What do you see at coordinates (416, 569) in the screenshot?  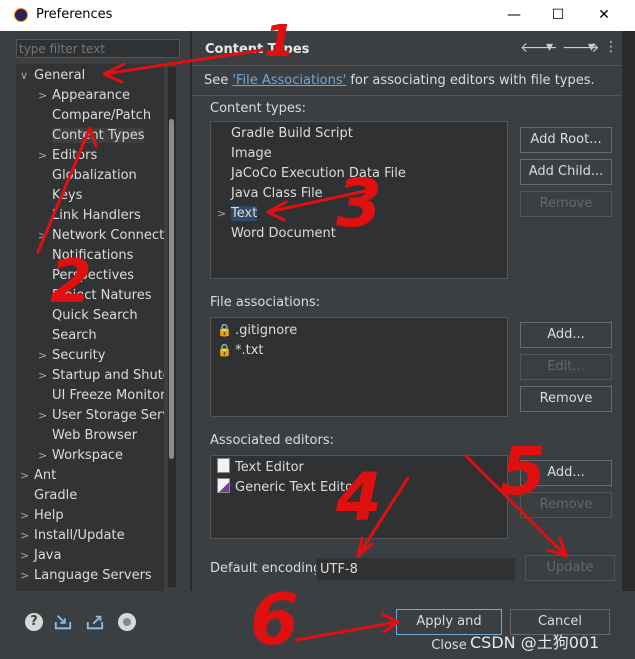 I see `default-encoding-input: UTF-8` at bounding box center [416, 569].